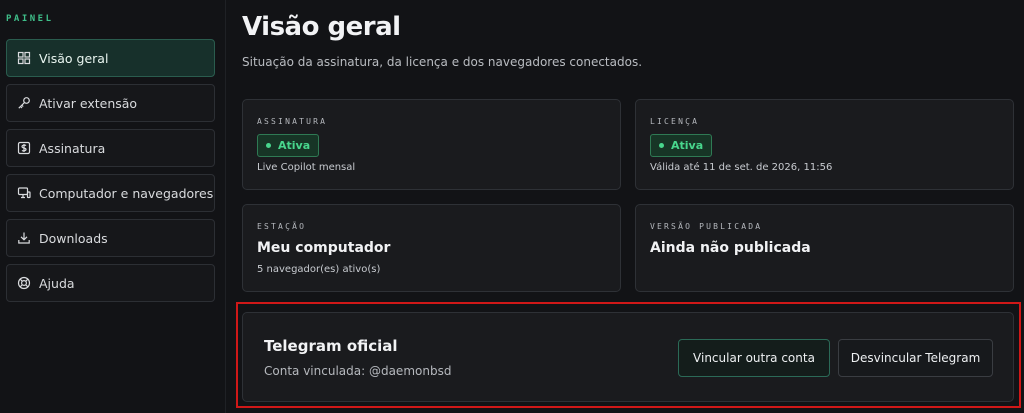 Image resolution: width=1024 pixels, height=413 pixels. I want to click on page-title: Visão geral, so click(321, 27).